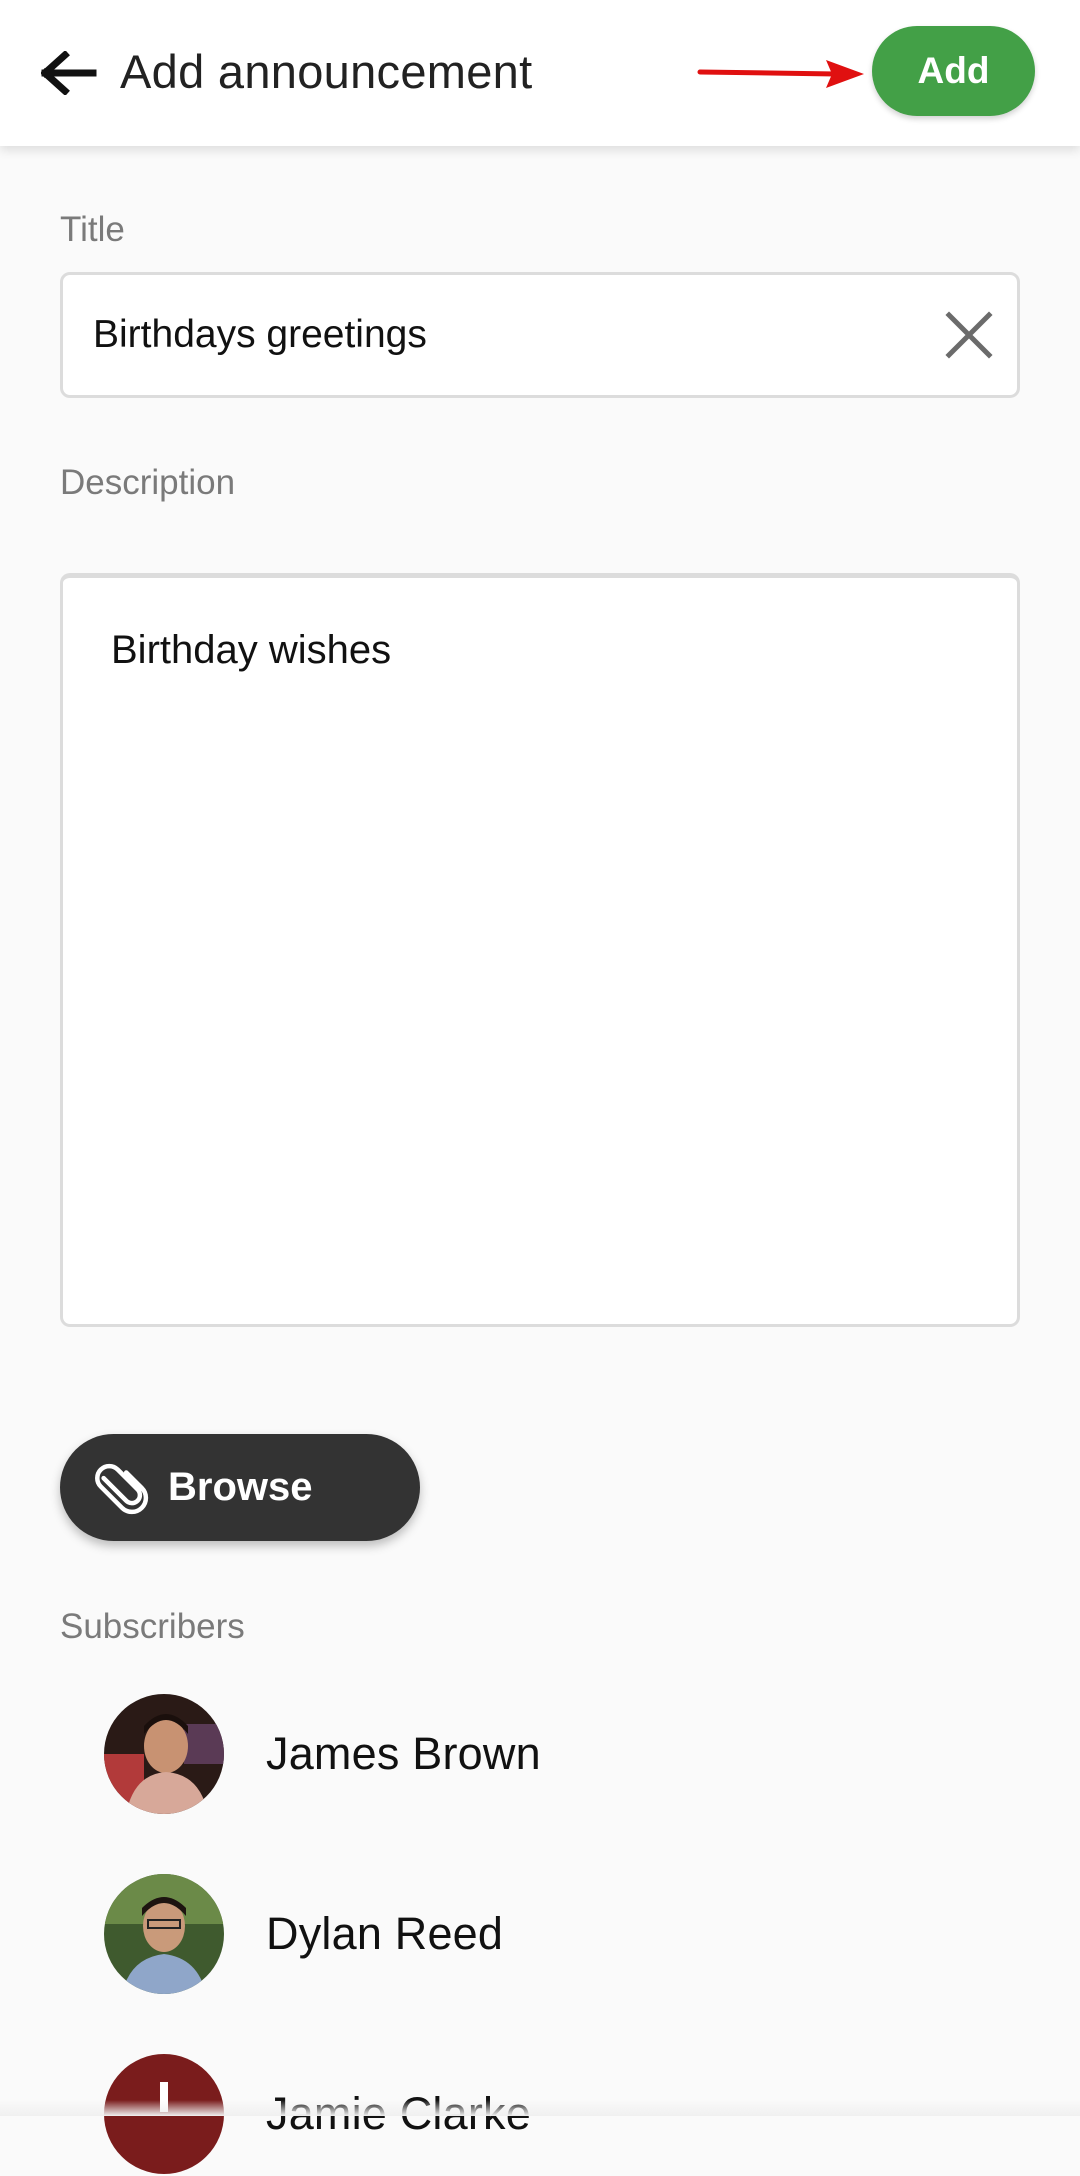 The height and width of the screenshot is (2176, 1080). I want to click on bottom-fade, so click(540, 2108).